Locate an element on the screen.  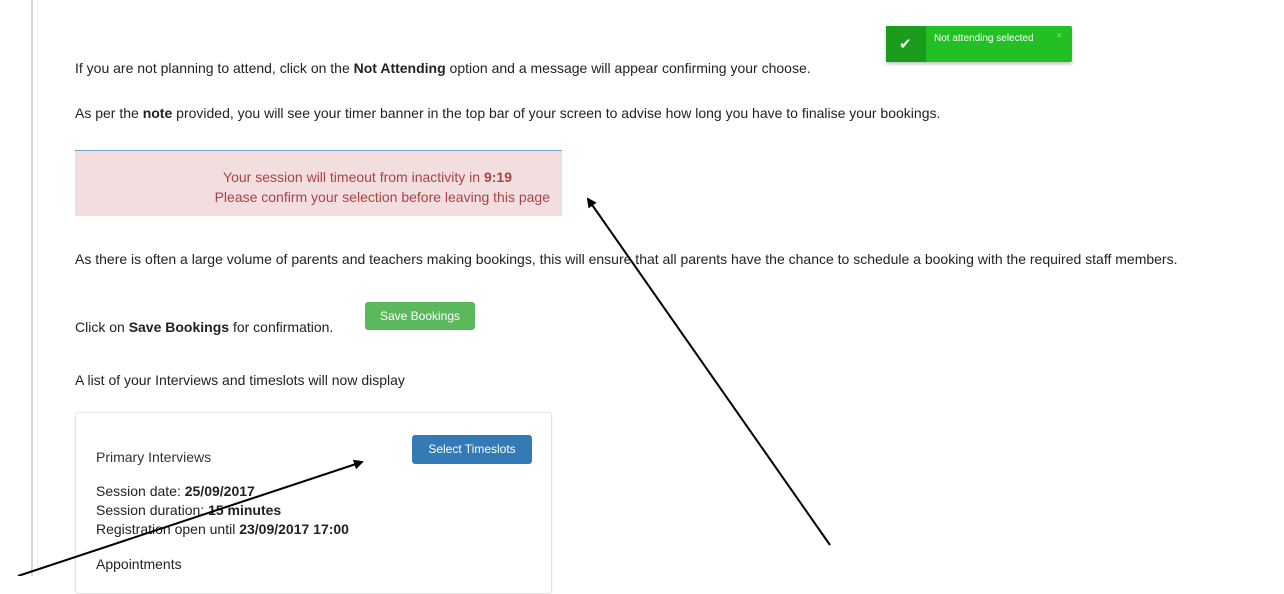
arrow-to-timeout-banner is located at coordinates (708, 371).